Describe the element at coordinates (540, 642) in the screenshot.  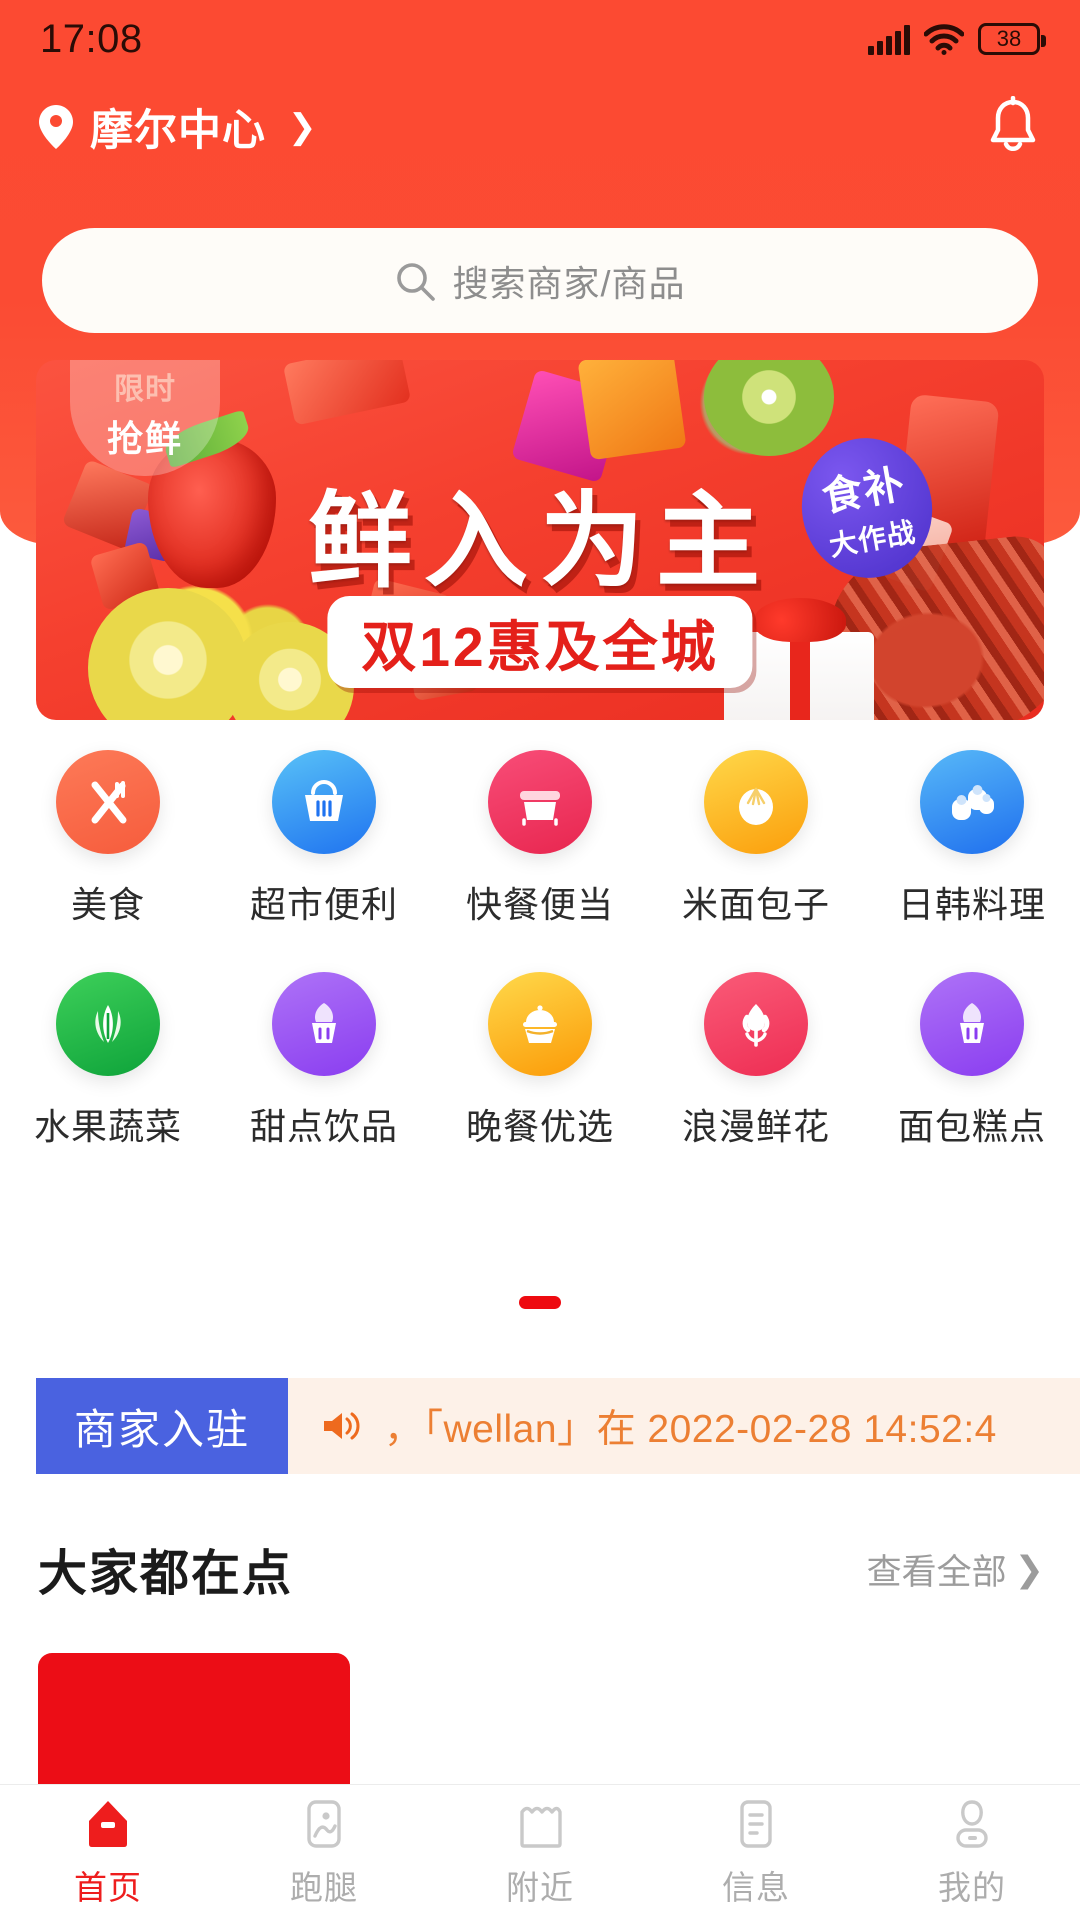
I see `banner-subtitle: 双12惠及全城` at that location.